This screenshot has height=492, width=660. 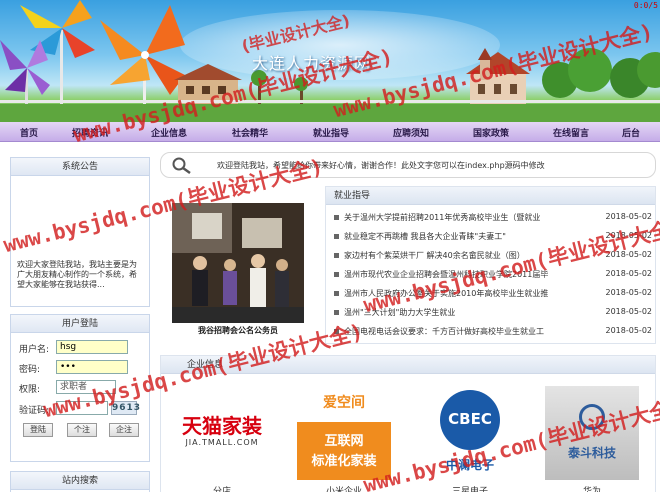 I want to click on search-panel: 站内搜索, so click(x=80, y=481).